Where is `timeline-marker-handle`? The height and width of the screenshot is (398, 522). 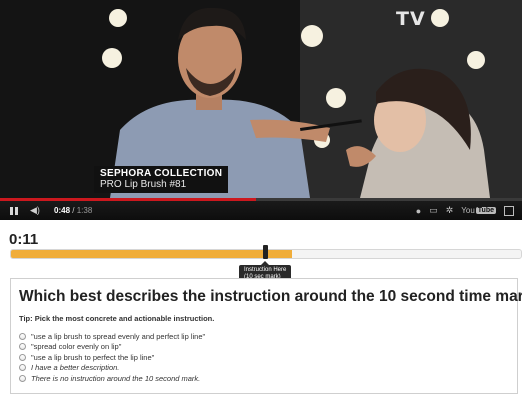 timeline-marker-handle is located at coordinates (265, 252).